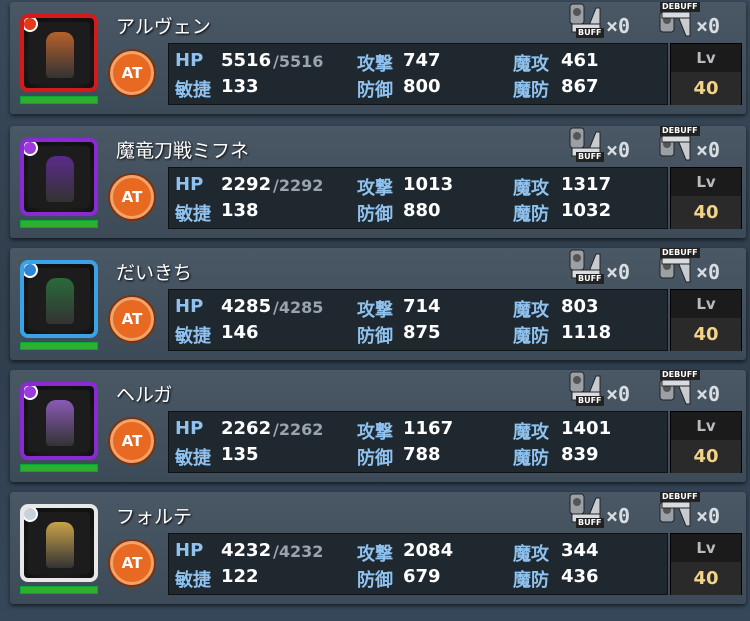 The height and width of the screenshot is (621, 750). Describe the element at coordinates (418, 198) in the screenshot. I see `stats-panel: HP 2292/2292 攻撃 1013 魔攻 1317 敏捷 138 防御 880 魔防 1032` at that location.